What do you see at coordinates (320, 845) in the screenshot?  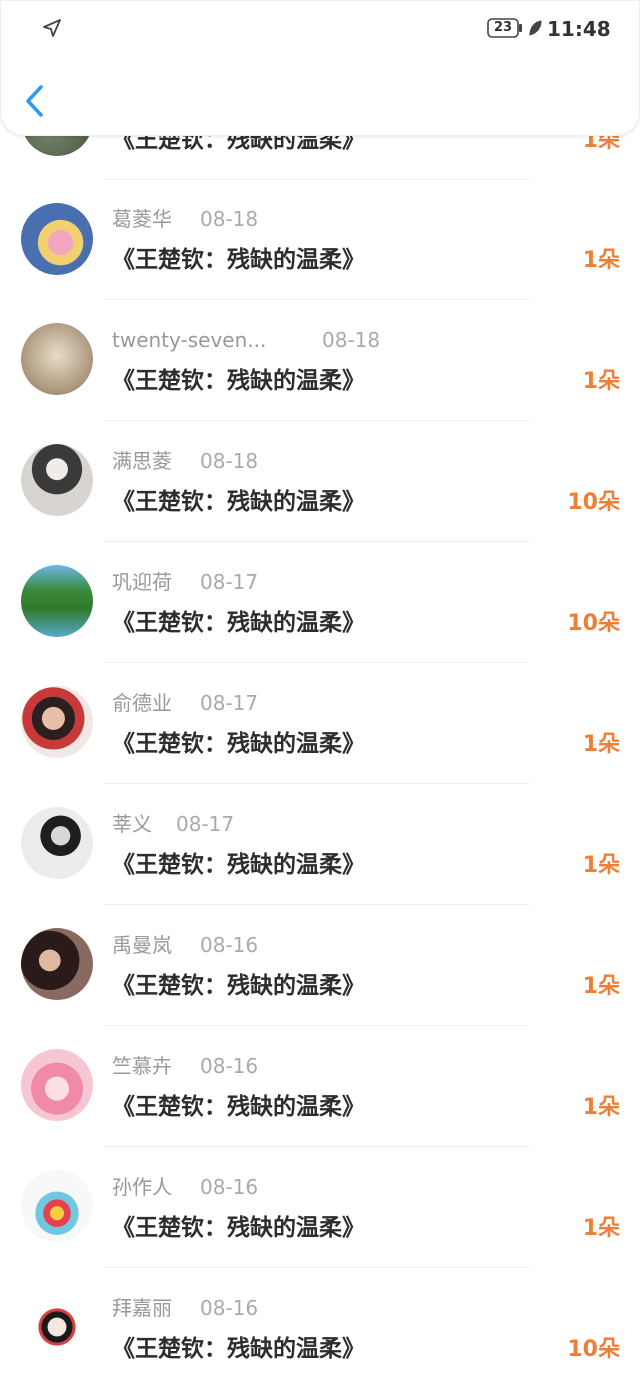 I see `list-item: 莘义 08-17 《王楚钦：残缺的温柔》 1朵` at bounding box center [320, 845].